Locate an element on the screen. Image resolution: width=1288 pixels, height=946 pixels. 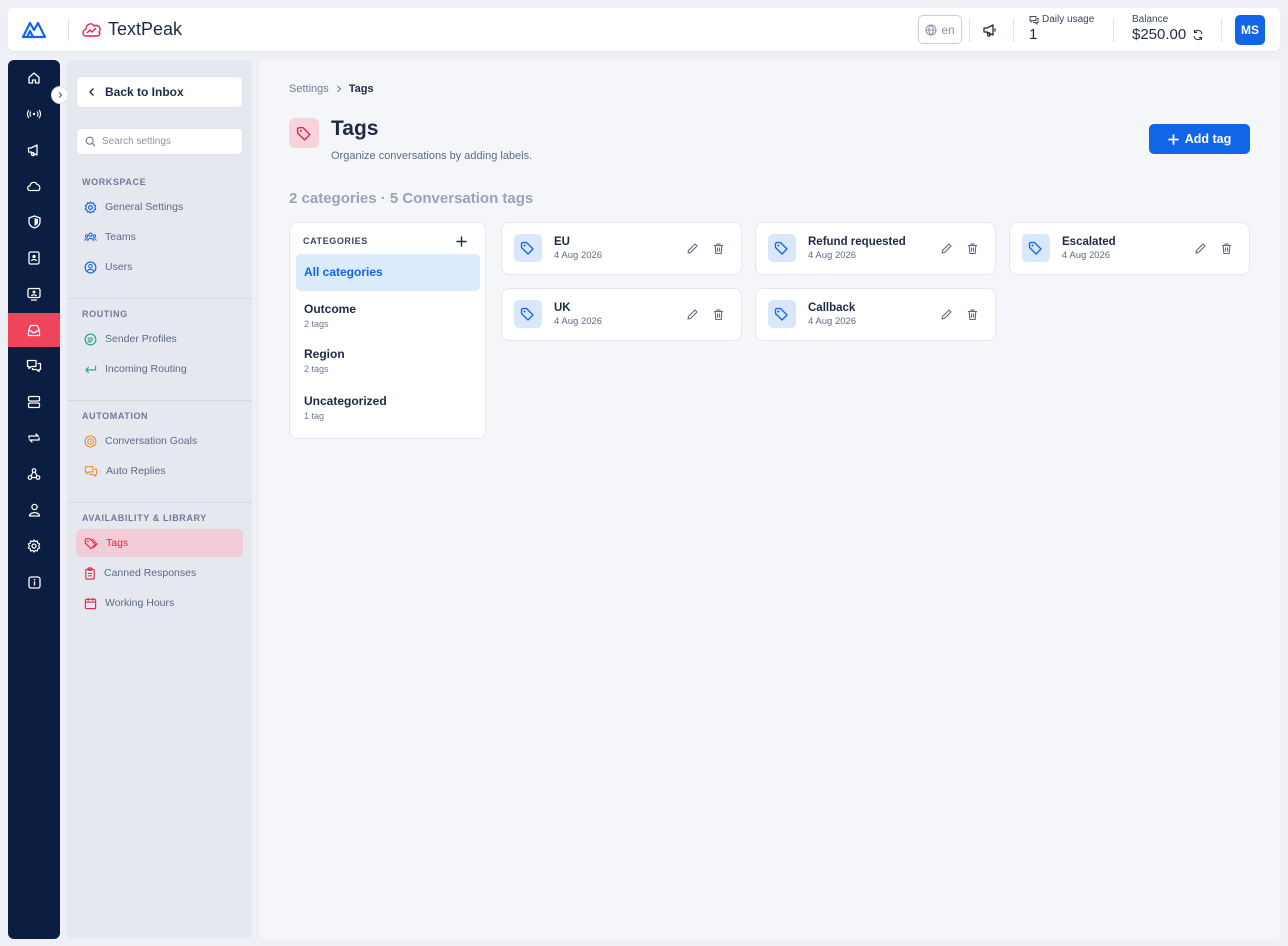
category-outcome: Outcome 2 tags is located at coordinates (388, 321).